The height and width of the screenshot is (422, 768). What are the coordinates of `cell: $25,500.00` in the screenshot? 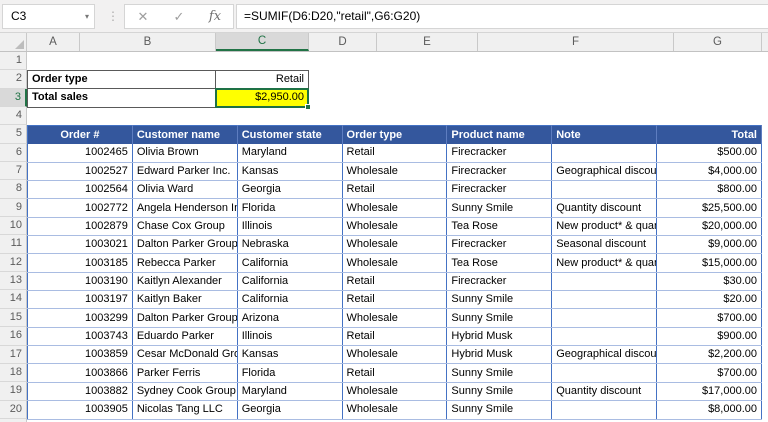 It's located at (709, 208).